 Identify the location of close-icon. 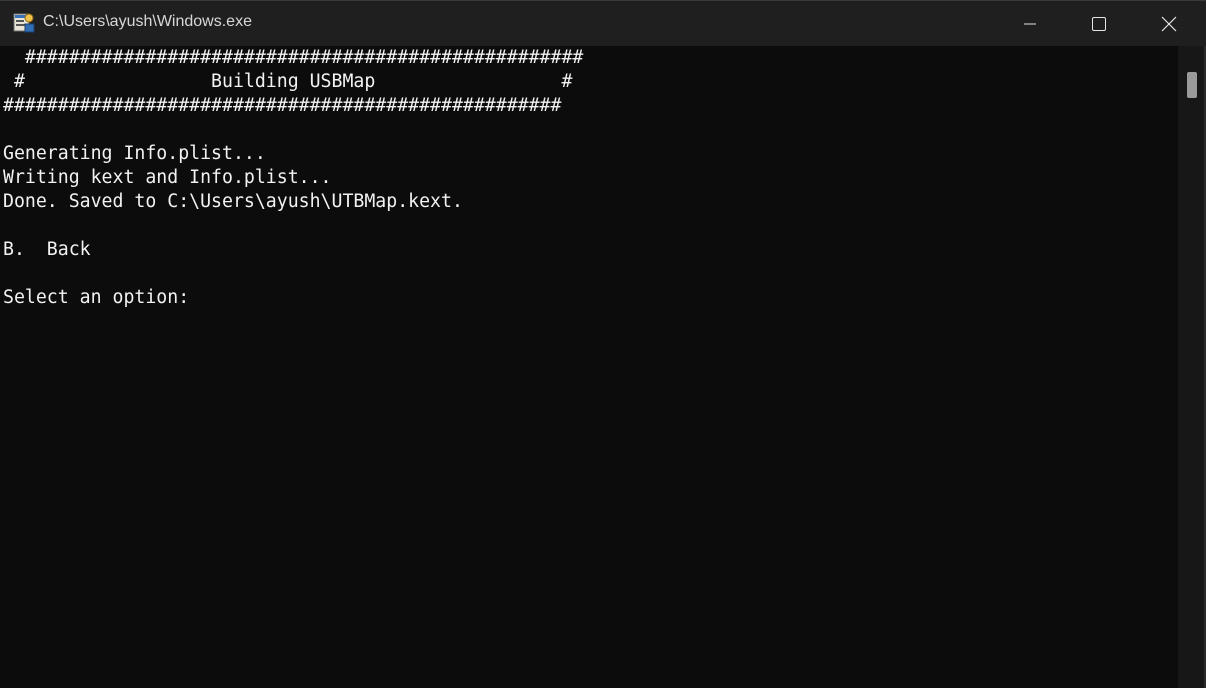
(1169, 24).